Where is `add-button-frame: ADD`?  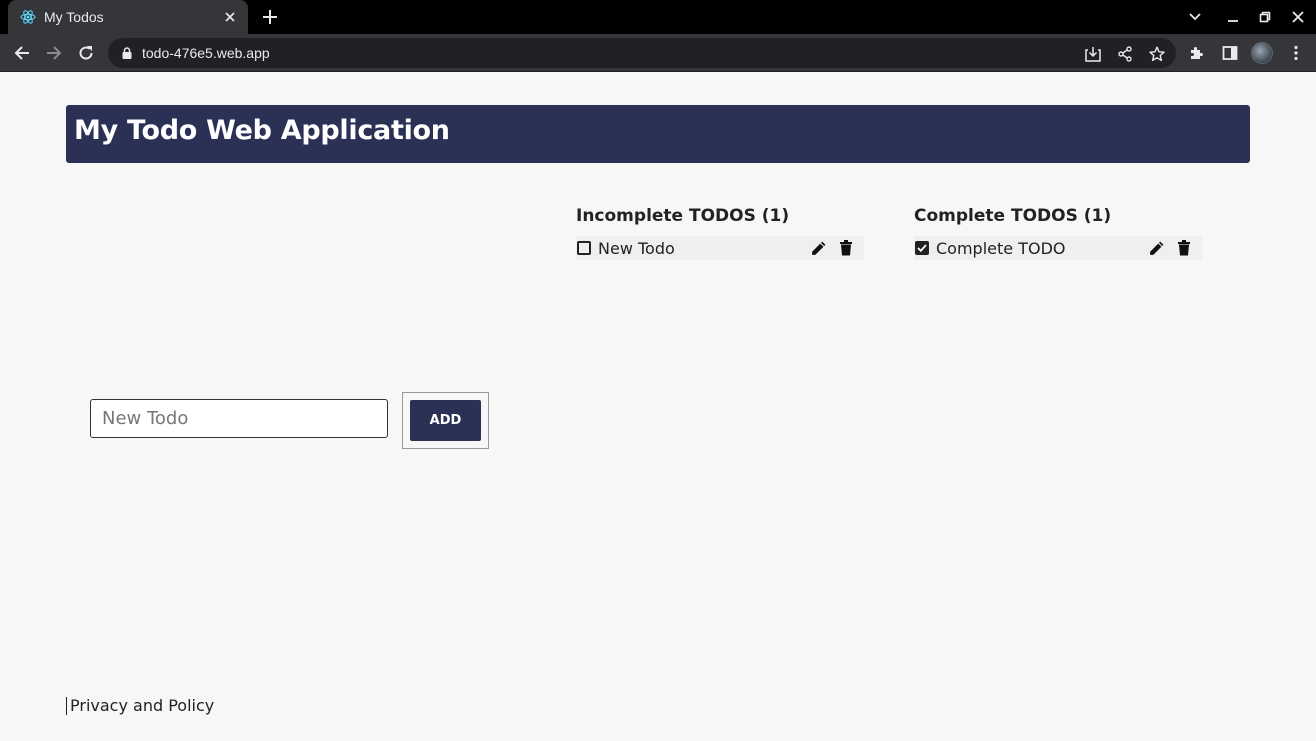
add-button-frame: ADD is located at coordinates (445, 420).